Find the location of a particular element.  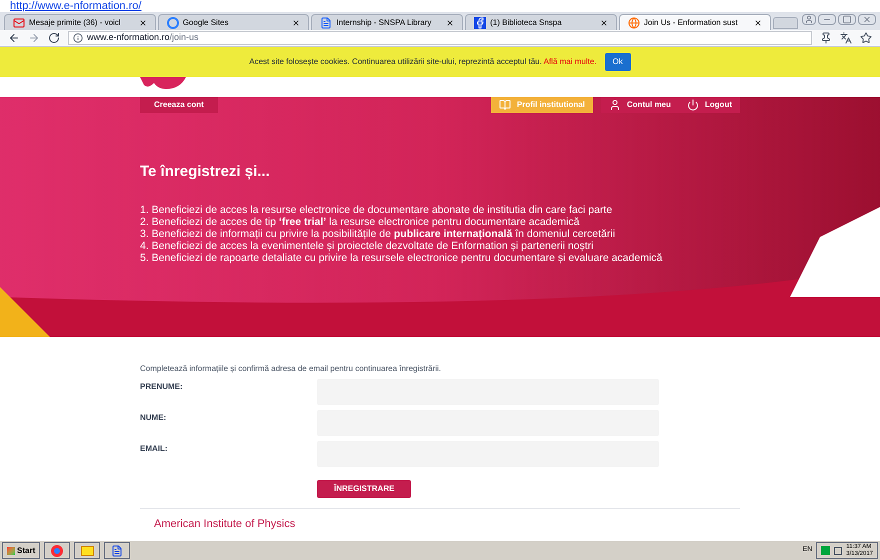

browser-tab: Mesaje primite (36) - voicl is located at coordinates (80, 22).